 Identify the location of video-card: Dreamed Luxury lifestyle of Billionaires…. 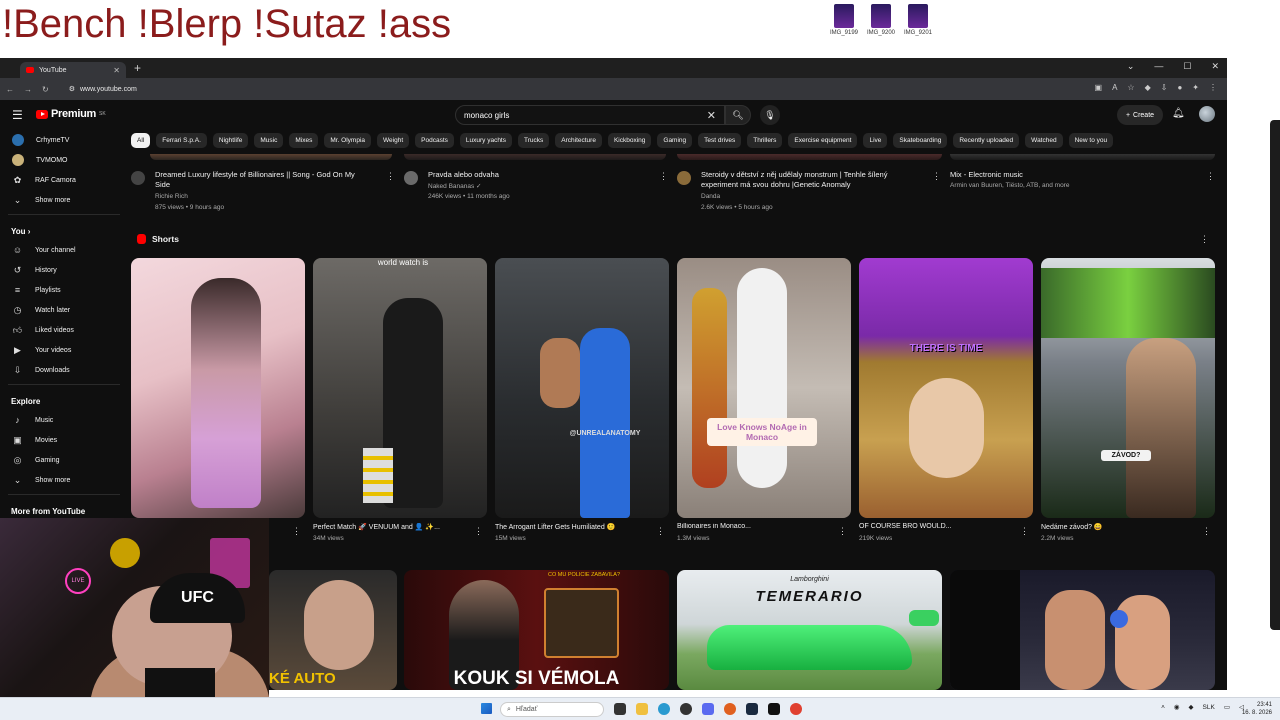
(263, 193).